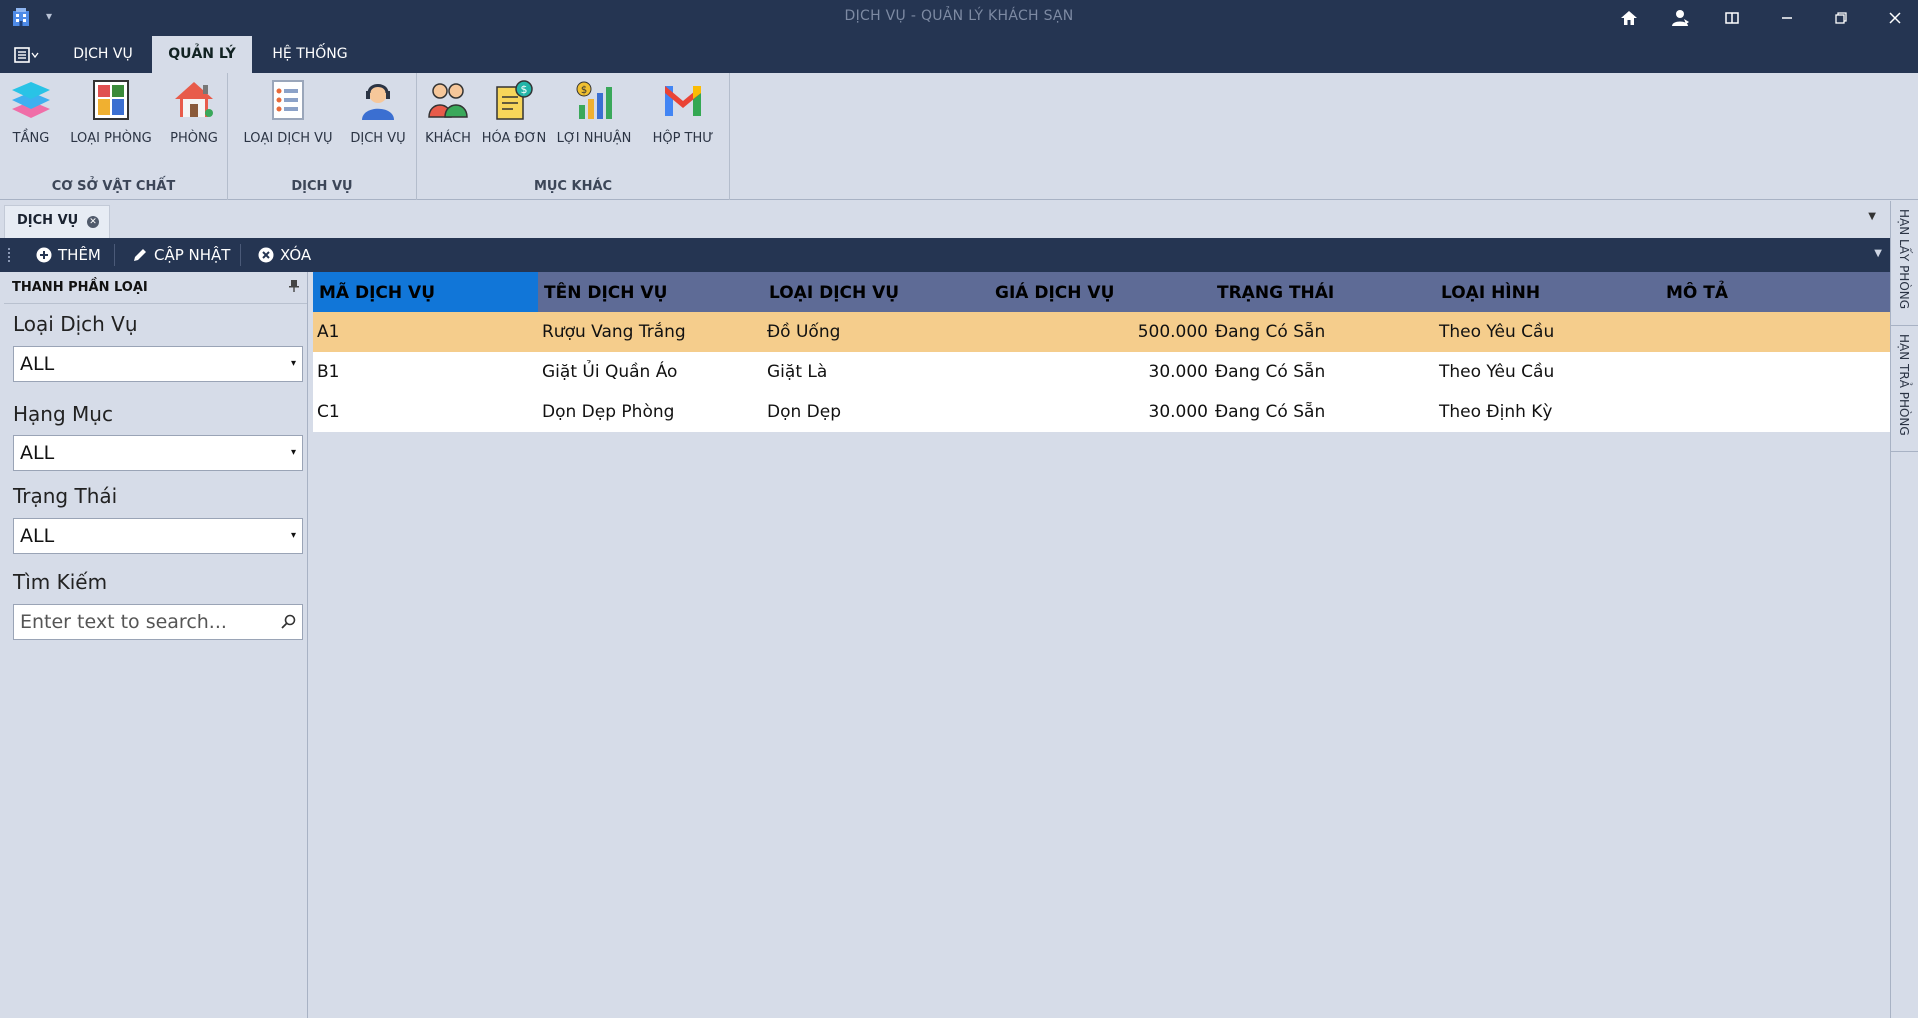  Describe the element at coordinates (1787, 18) in the screenshot. I see `minimize-icon` at that location.